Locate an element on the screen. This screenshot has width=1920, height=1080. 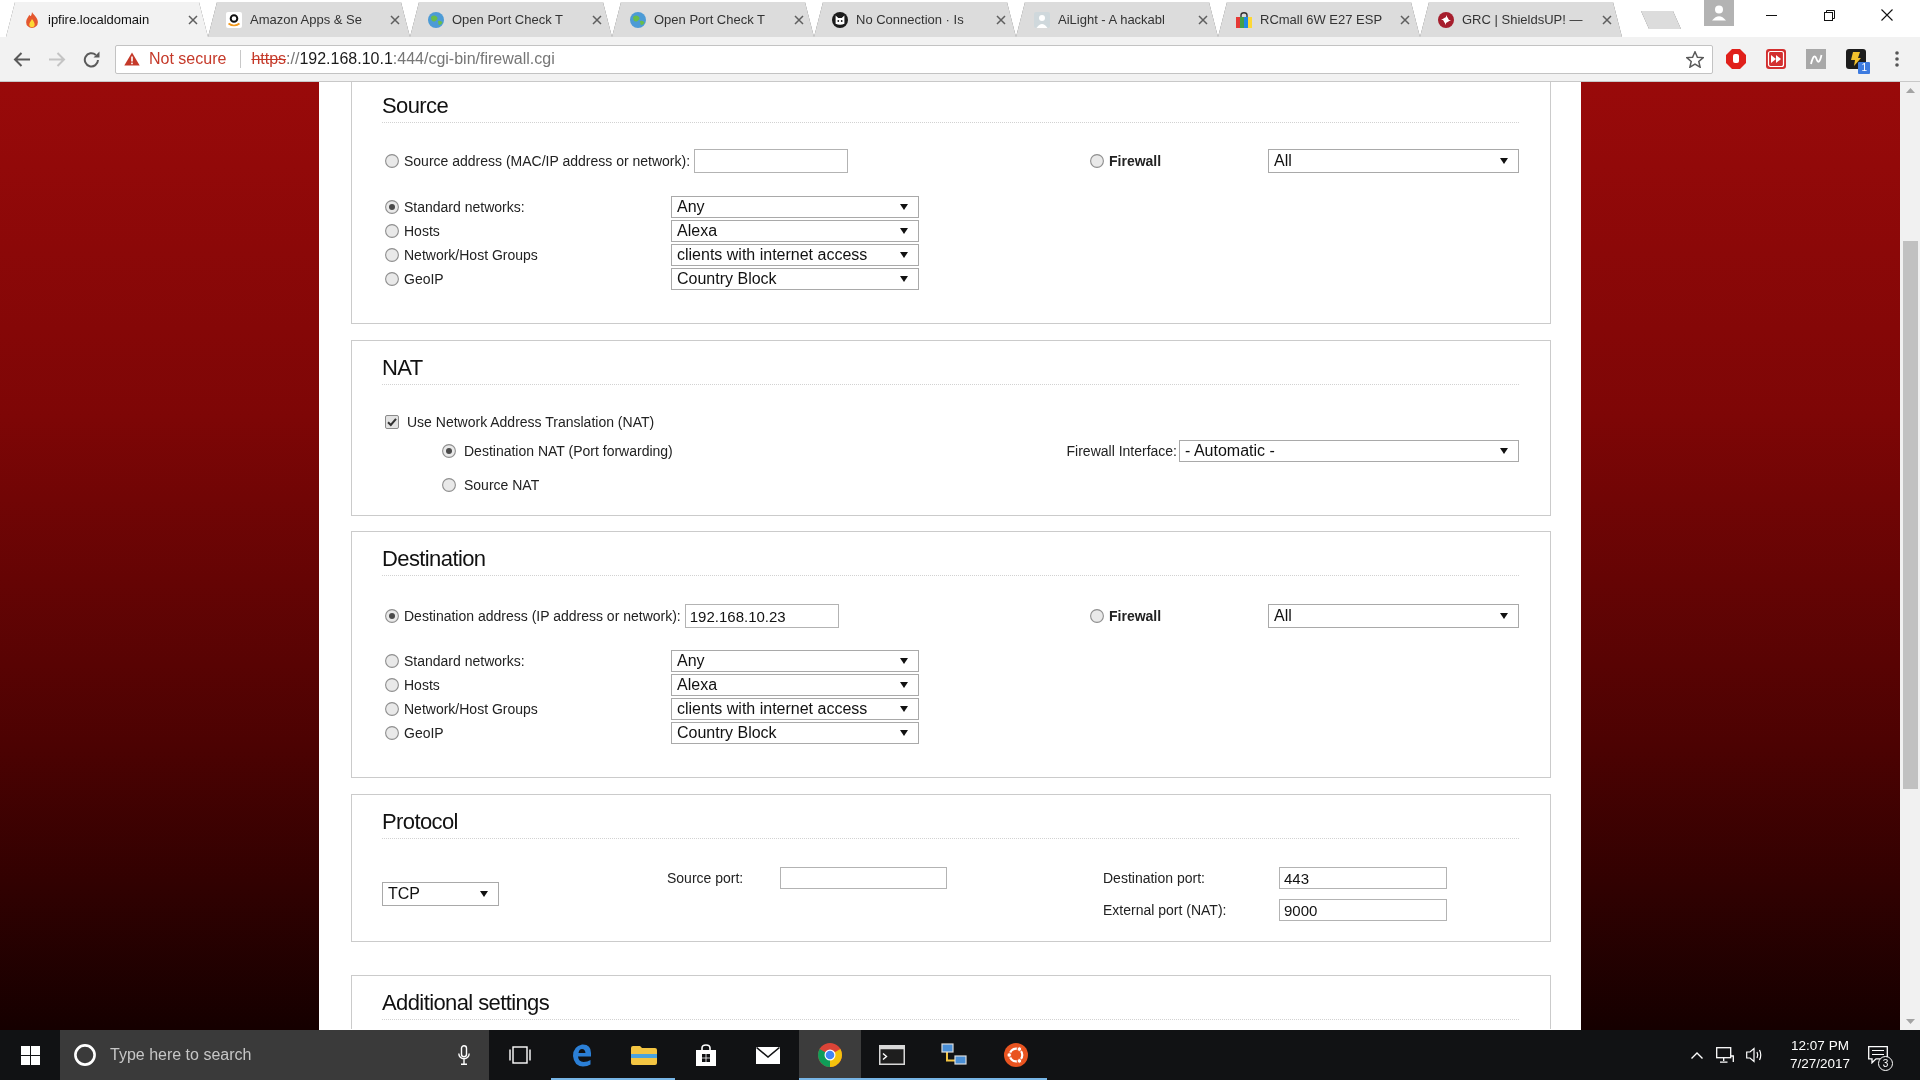
checkbox is located at coordinates (392, 422).